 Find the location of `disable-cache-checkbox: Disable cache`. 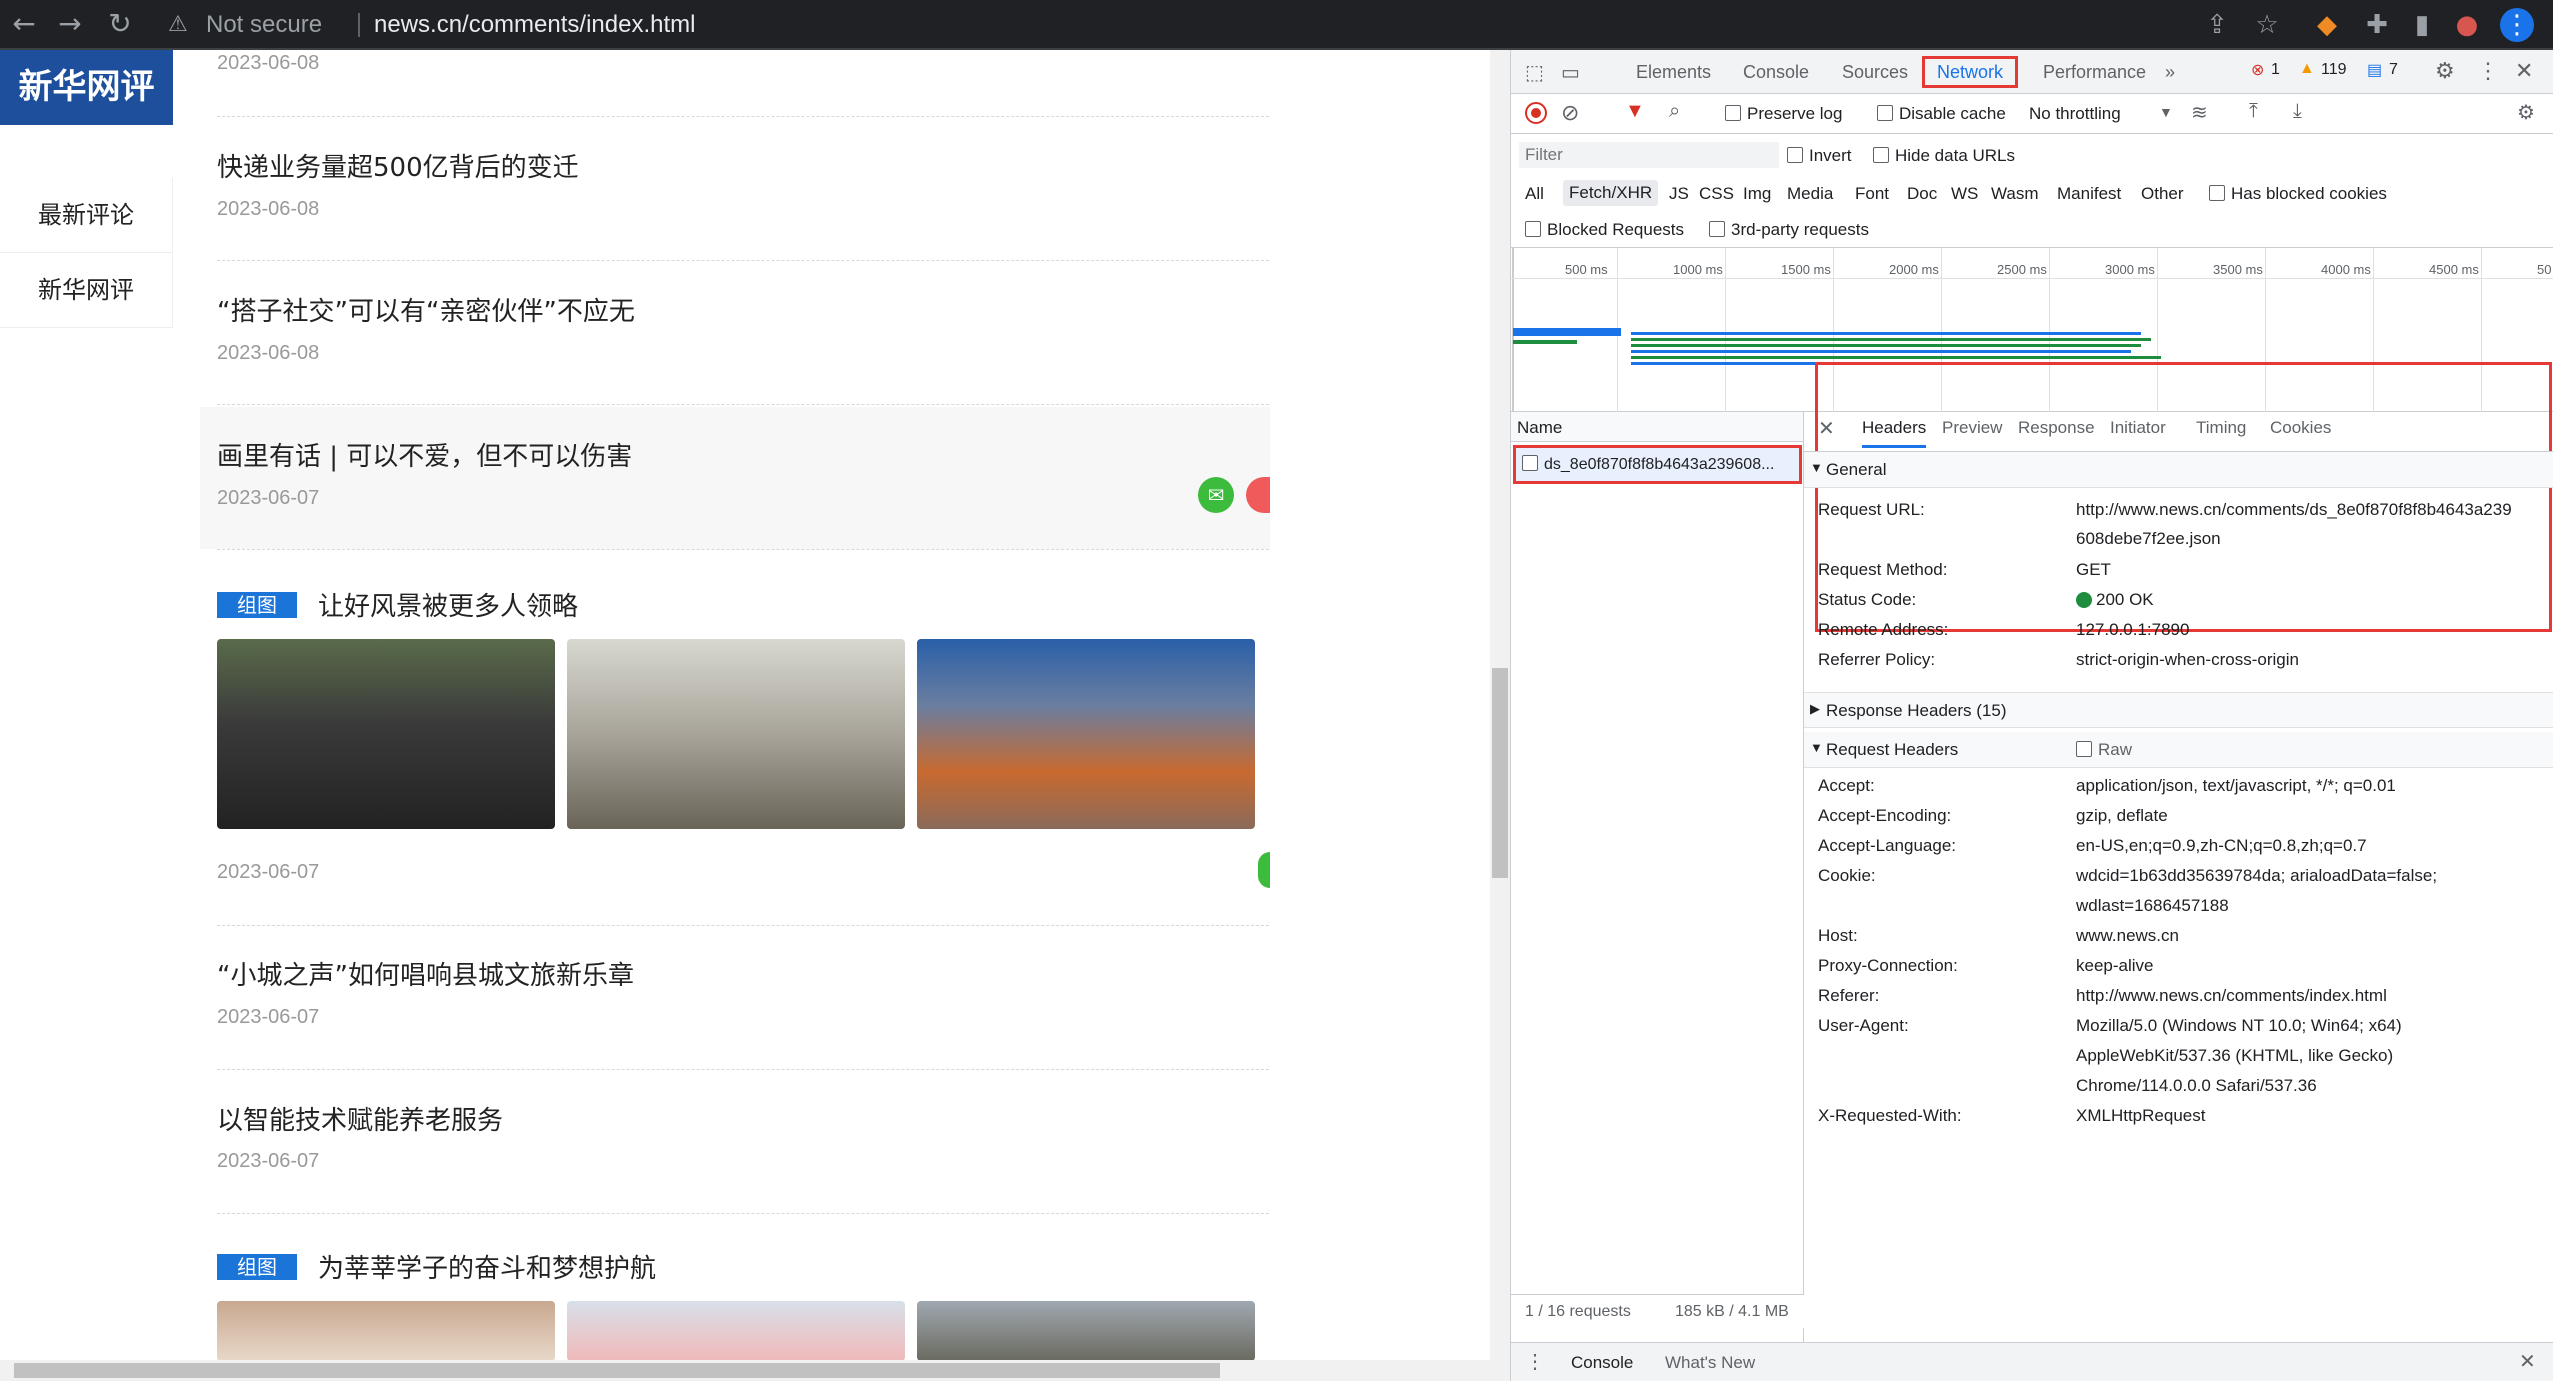

disable-cache-checkbox: Disable cache is located at coordinates (1941, 114).